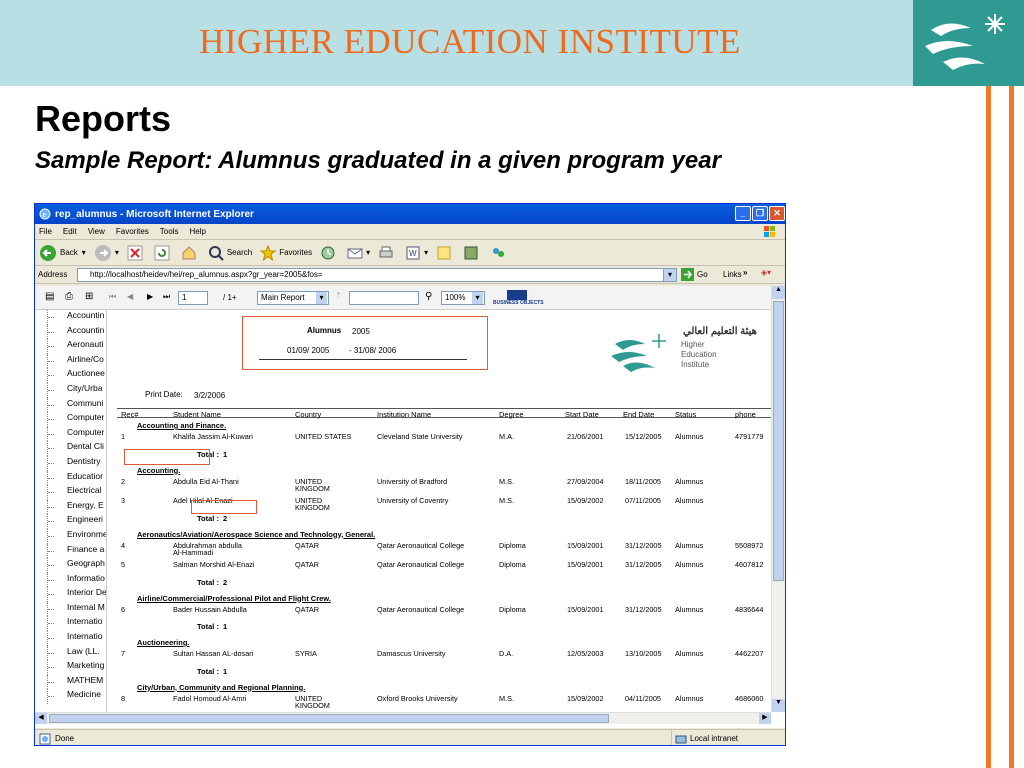 Image resolution: width=1024 pixels, height=768 pixels. What do you see at coordinates (760, 213) in the screenshot?
I see `maximize-button: ❐` at bounding box center [760, 213].